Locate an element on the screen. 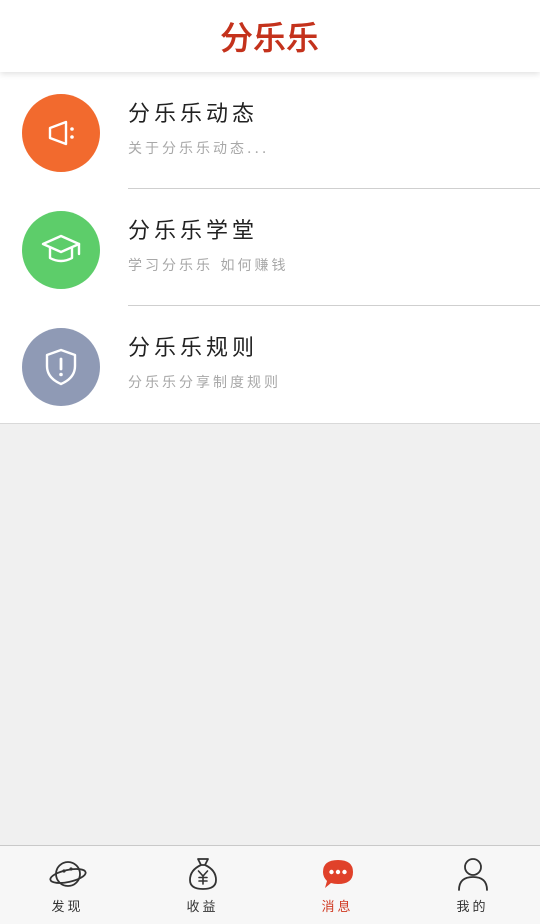  planet-icon is located at coordinates (67, 874).